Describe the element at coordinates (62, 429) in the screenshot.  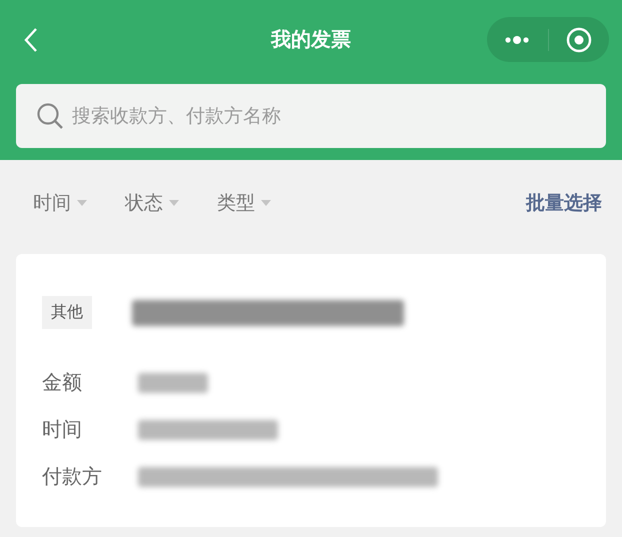
I see `field-label: 时间` at that location.